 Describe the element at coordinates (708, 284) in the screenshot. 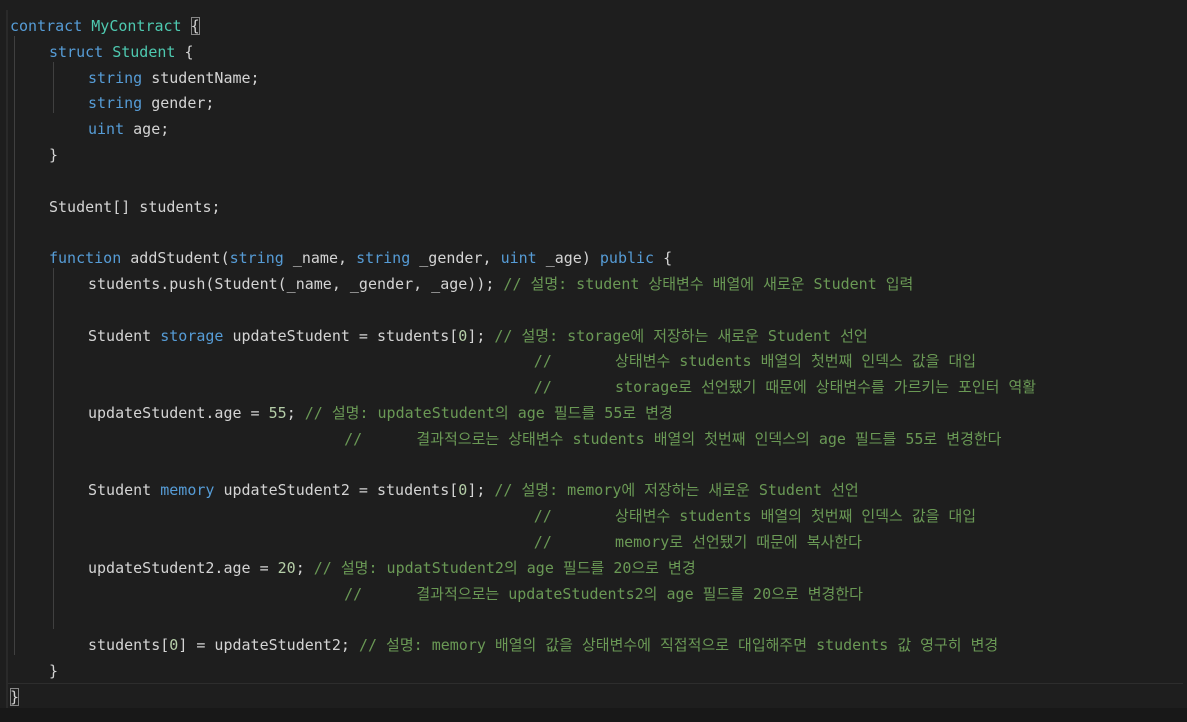

I see `code-token: // 설명: student 상태변수 배열에 새로운 Student 입력` at that location.